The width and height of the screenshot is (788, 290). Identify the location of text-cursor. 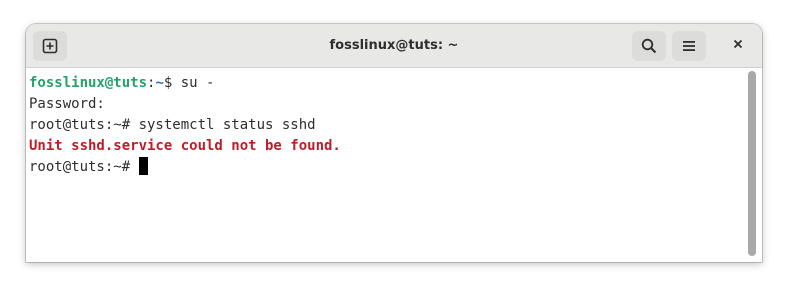
(143, 166).